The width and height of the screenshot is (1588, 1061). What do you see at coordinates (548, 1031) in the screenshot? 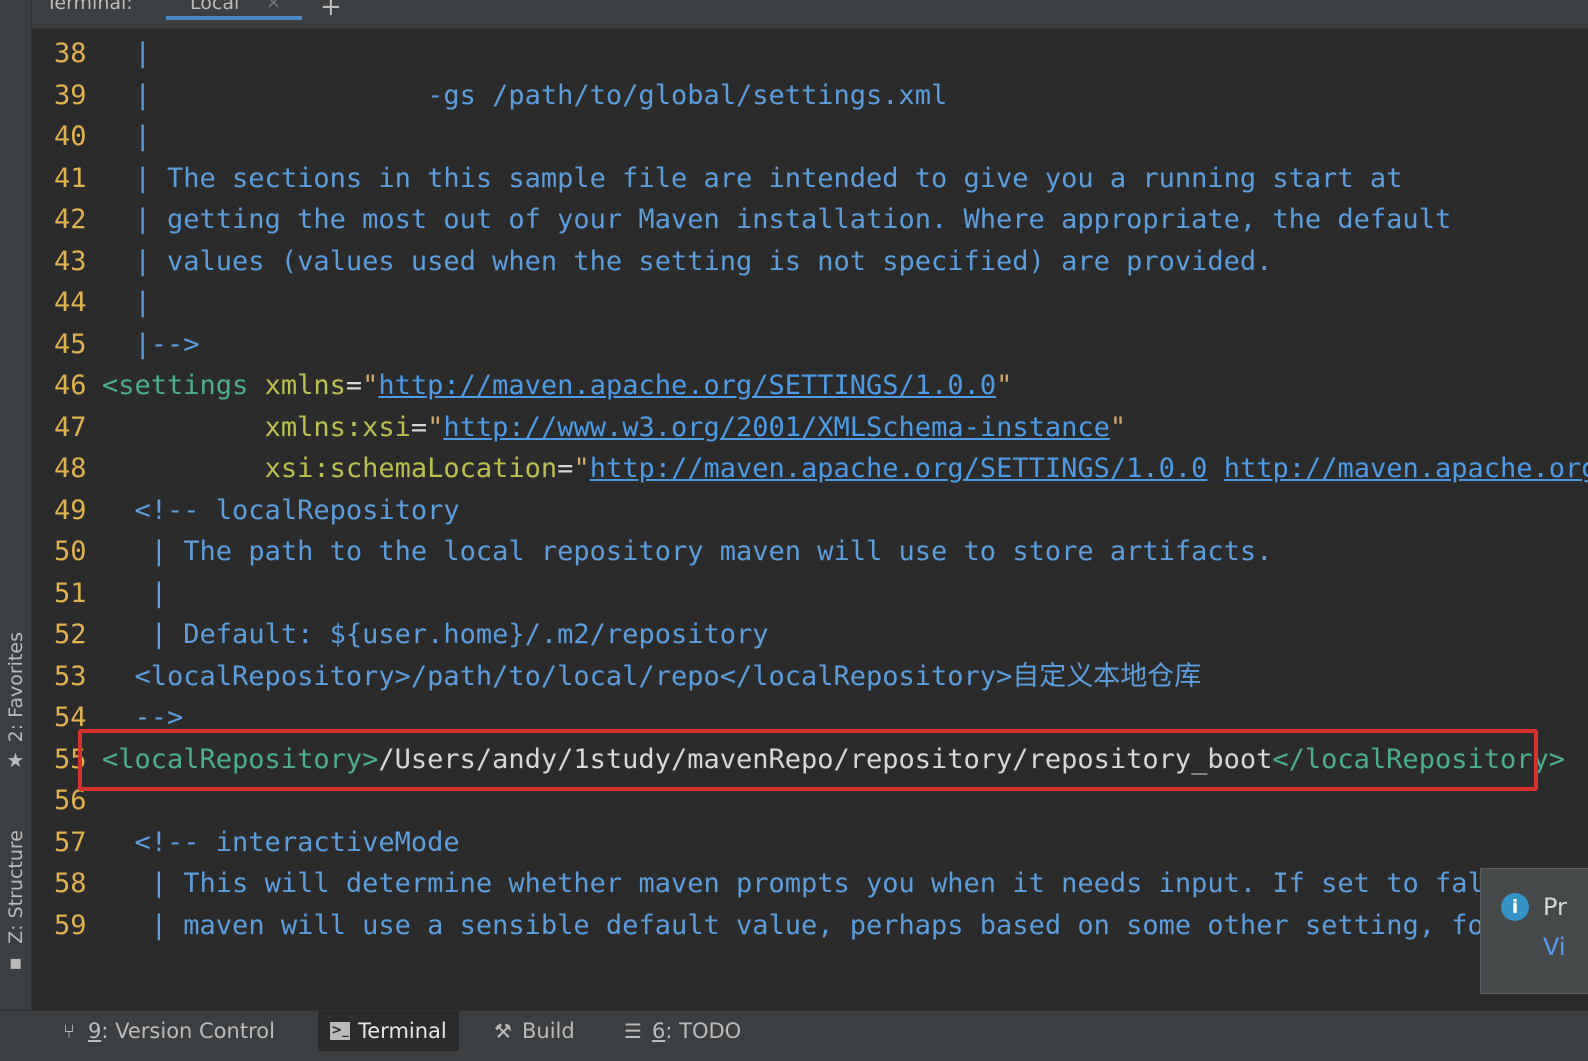
I see `build-label: Build` at bounding box center [548, 1031].